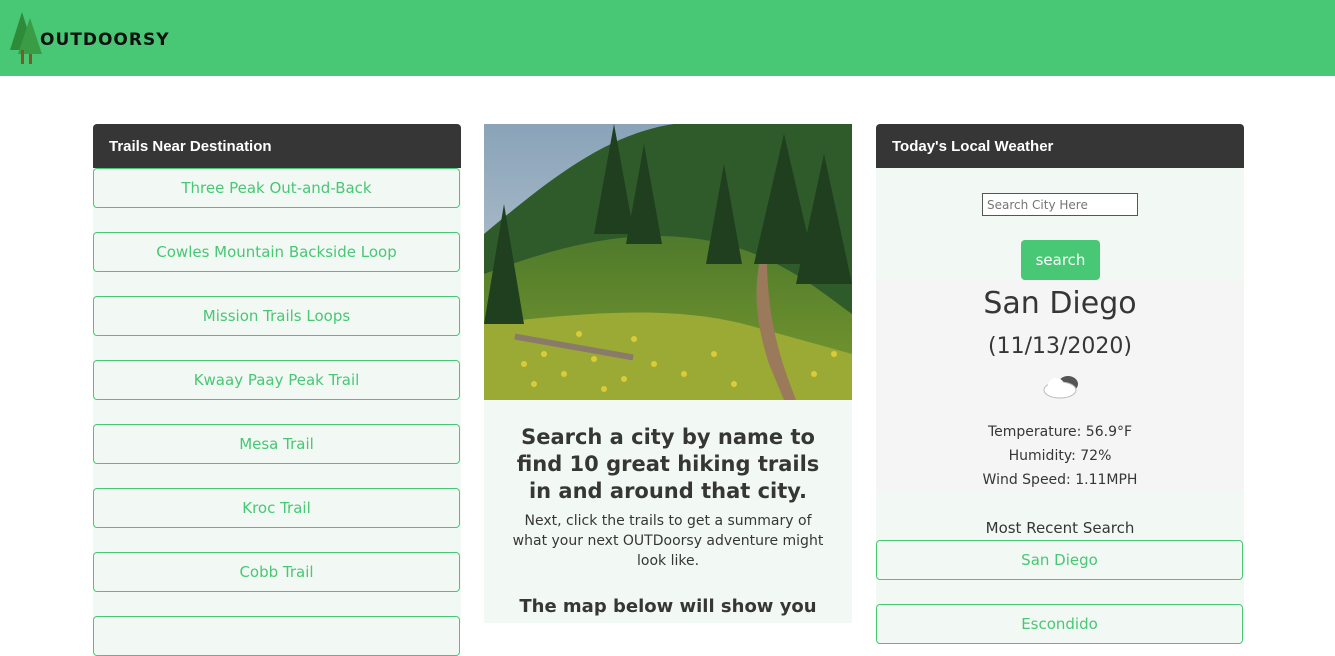 Image resolution: width=1335 pixels, height=656 pixels. What do you see at coordinates (1060, 387) in the screenshot?
I see `cloud-icon` at bounding box center [1060, 387].